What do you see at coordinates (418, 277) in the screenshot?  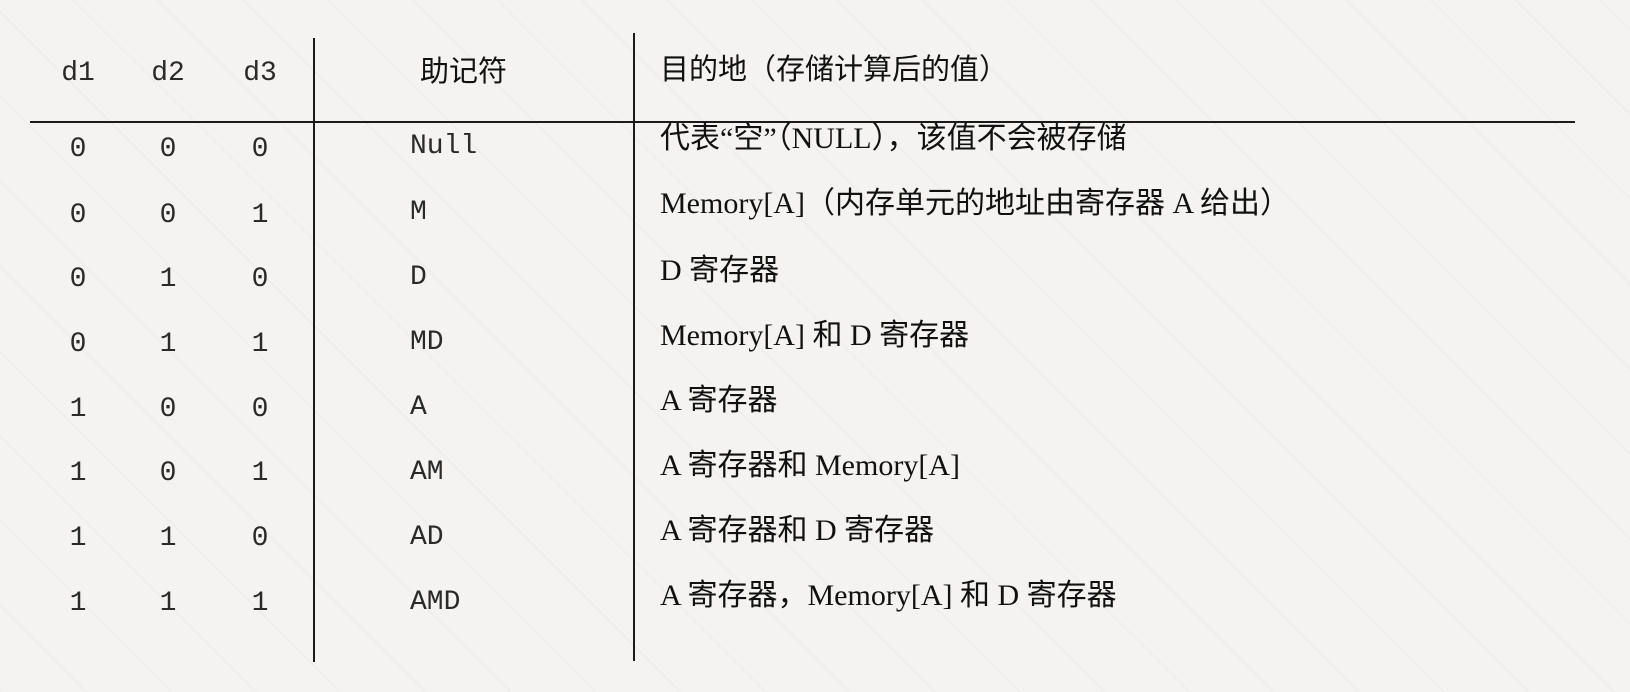 I see `cell-mnemonic: D` at bounding box center [418, 277].